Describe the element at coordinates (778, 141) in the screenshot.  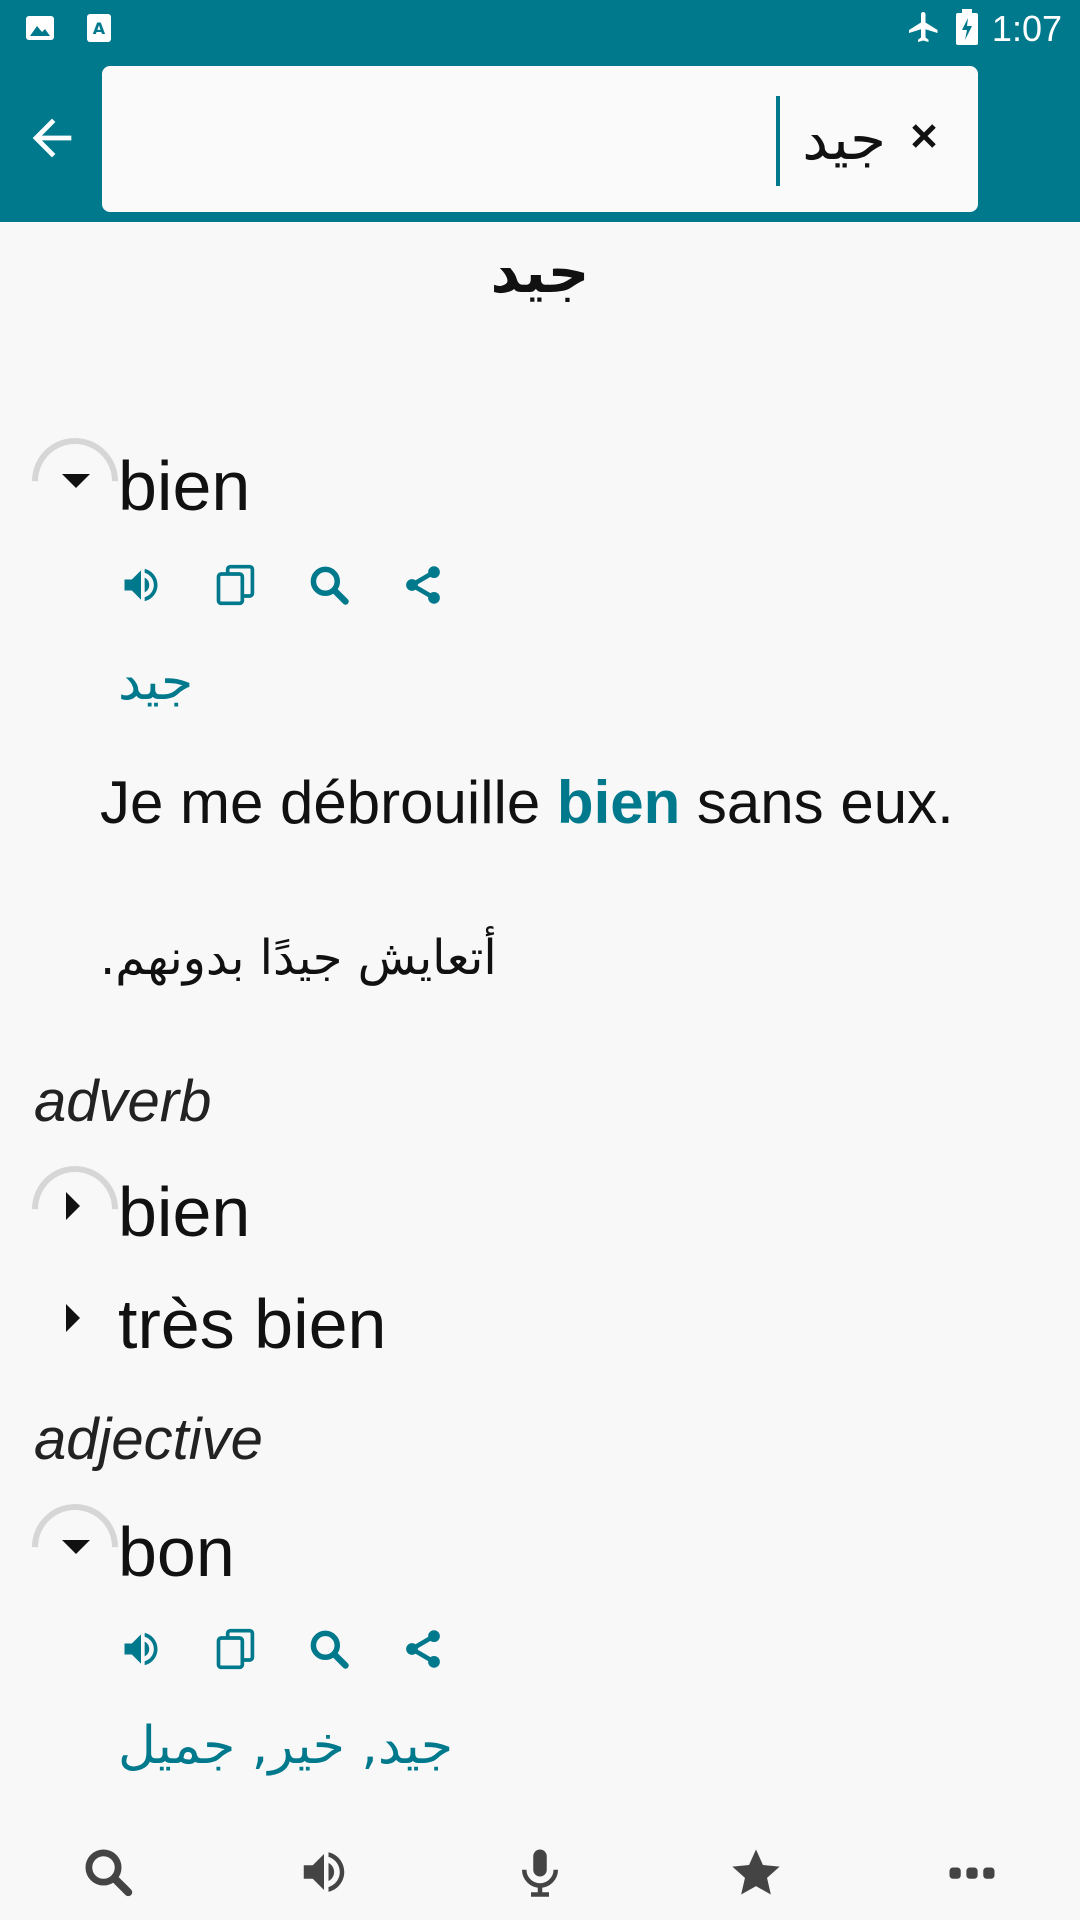
I see `text-caret` at that location.